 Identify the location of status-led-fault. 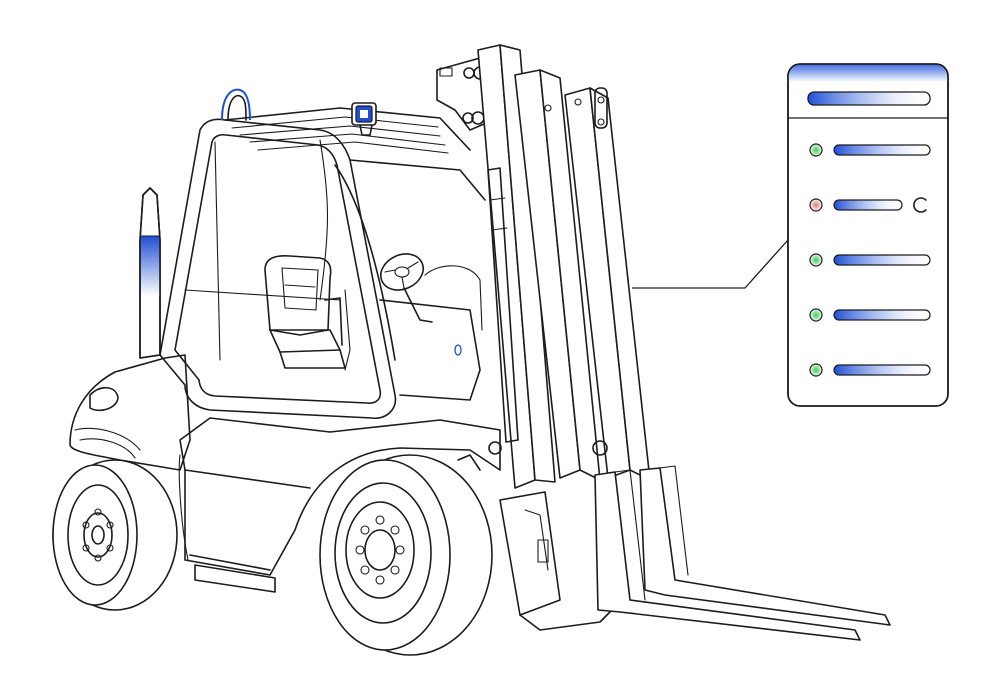
(816, 205).